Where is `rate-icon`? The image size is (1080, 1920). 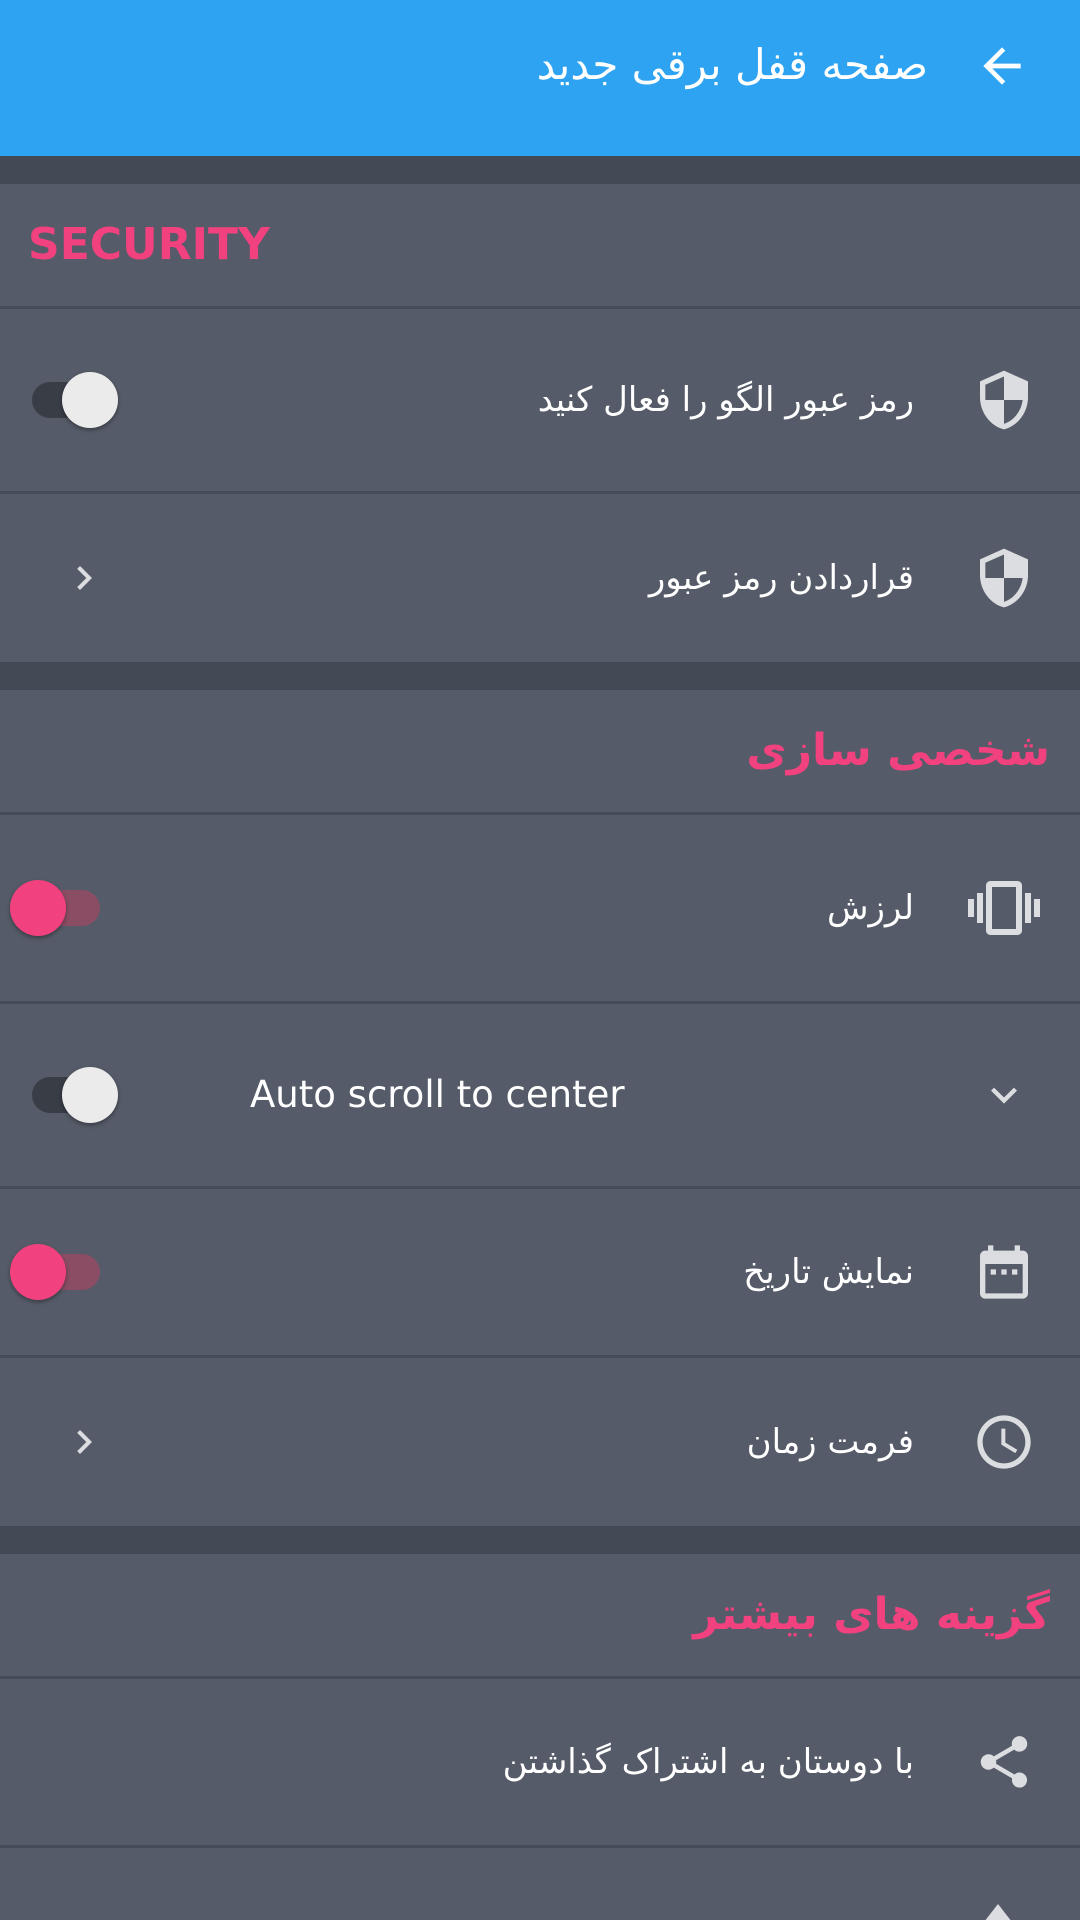
rate-icon is located at coordinates (998, 1912).